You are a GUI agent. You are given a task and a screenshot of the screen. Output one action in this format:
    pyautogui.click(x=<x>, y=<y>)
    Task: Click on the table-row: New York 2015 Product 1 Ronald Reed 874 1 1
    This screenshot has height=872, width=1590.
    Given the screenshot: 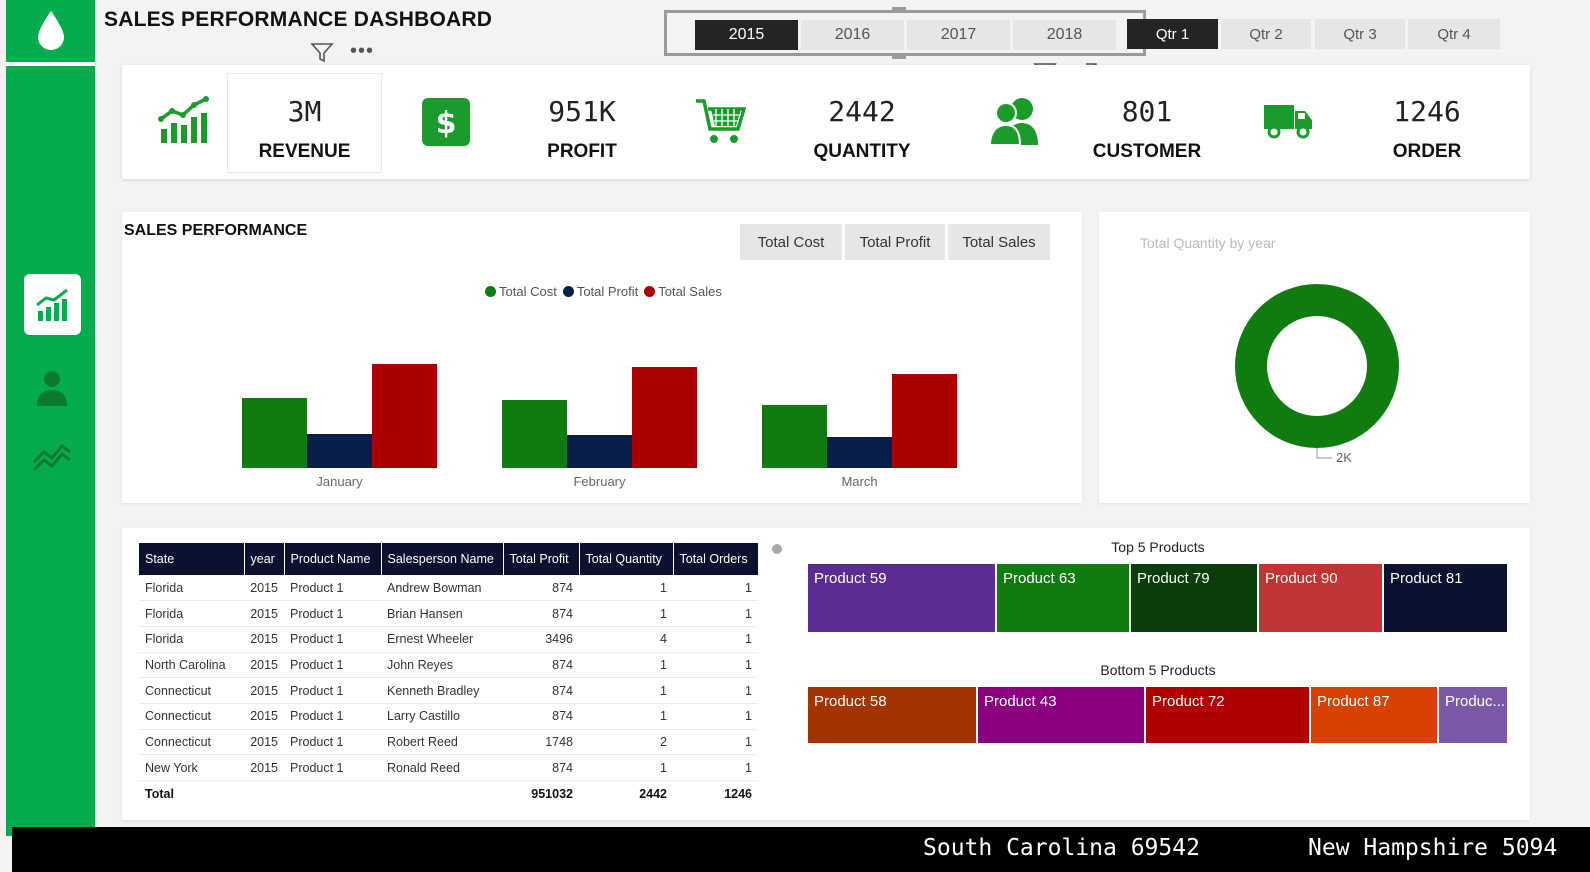 What is the action you would take?
    pyautogui.click(x=448, y=767)
    